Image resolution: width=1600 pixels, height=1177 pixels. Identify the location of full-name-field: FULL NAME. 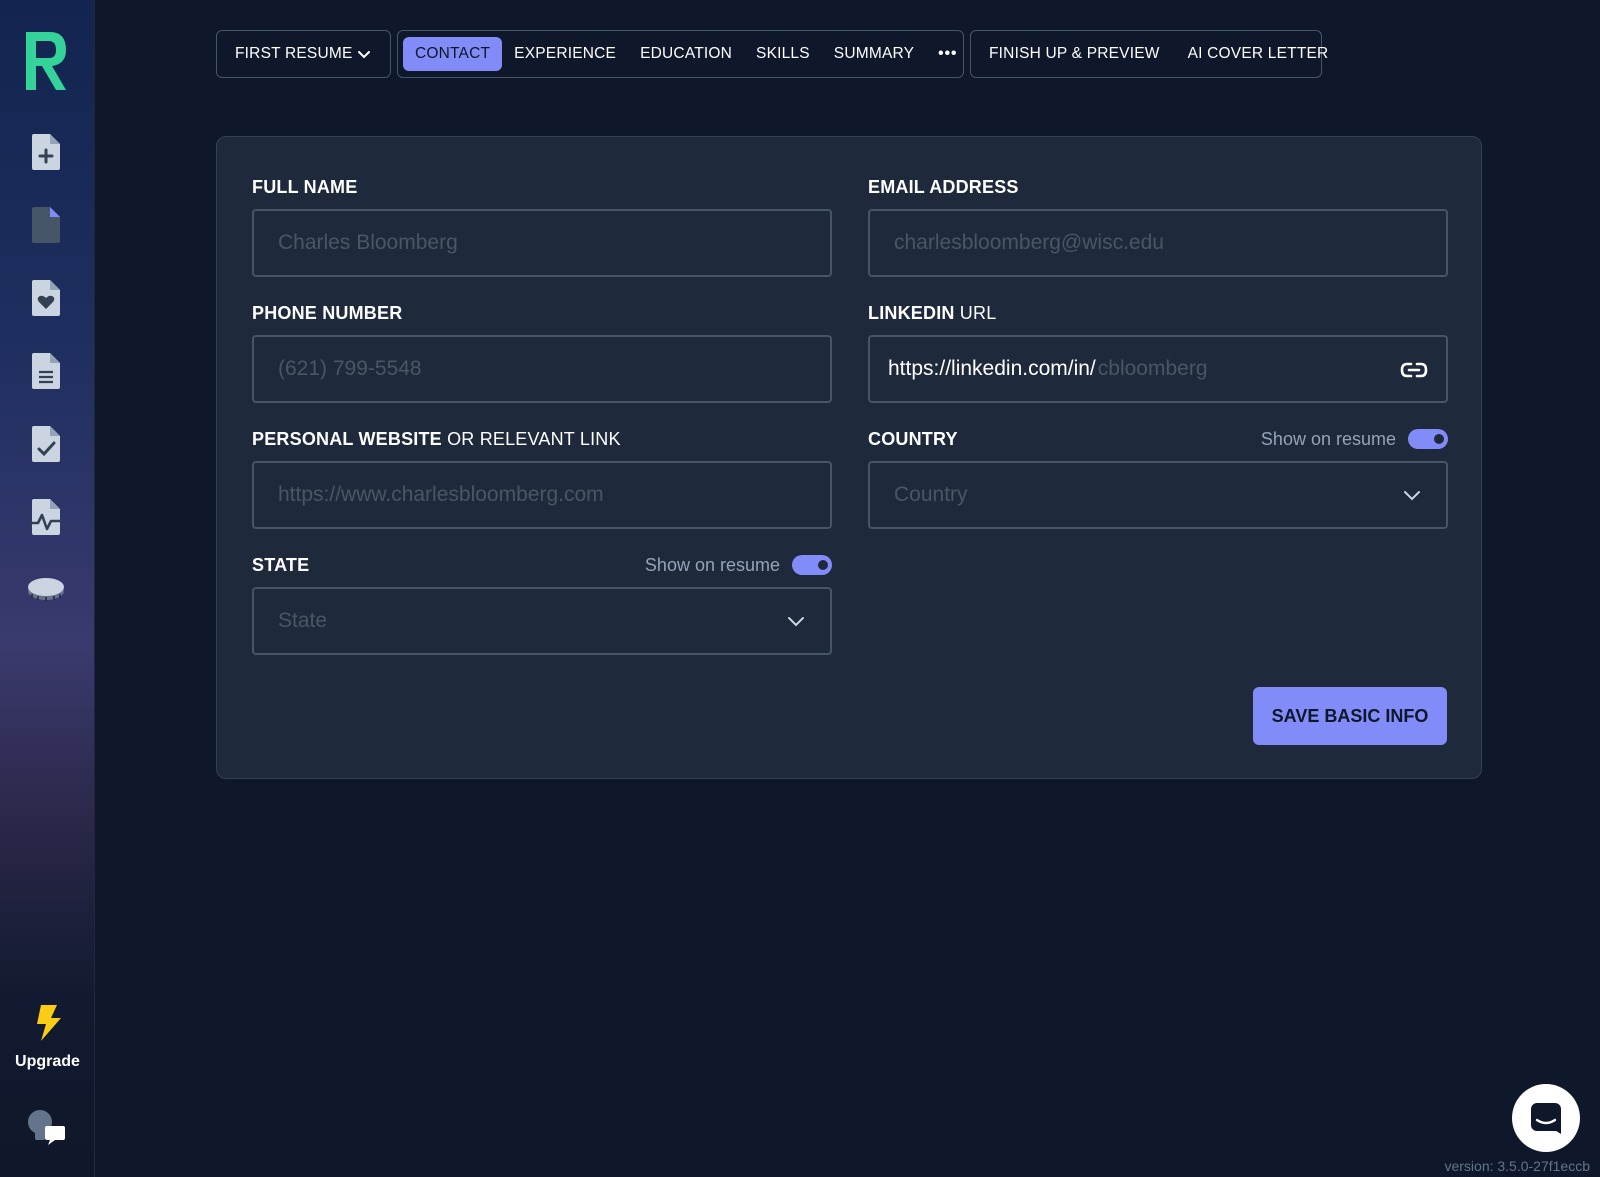
(542, 226).